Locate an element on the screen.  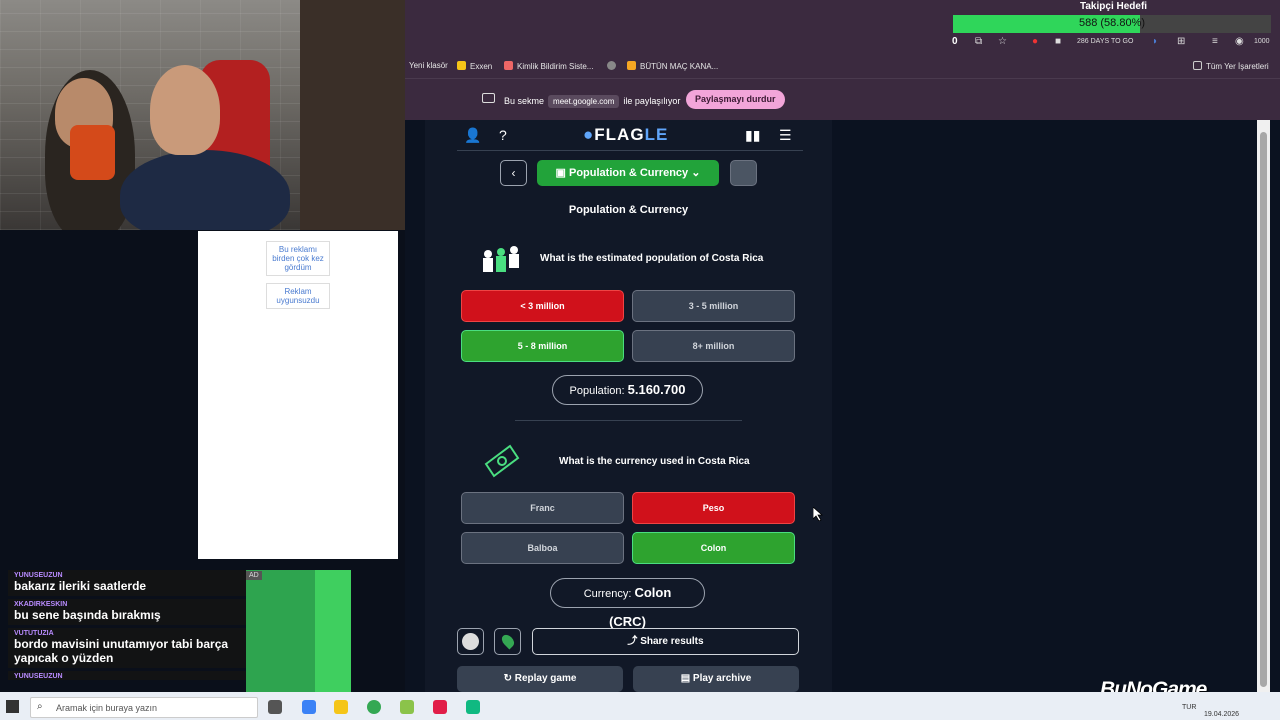
chrome-icon is located at coordinates (374, 707).